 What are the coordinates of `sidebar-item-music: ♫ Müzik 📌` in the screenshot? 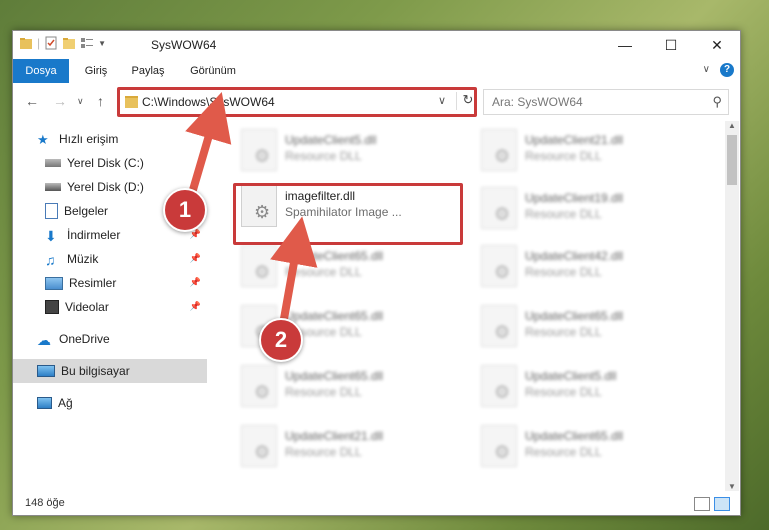 It's located at (110, 259).